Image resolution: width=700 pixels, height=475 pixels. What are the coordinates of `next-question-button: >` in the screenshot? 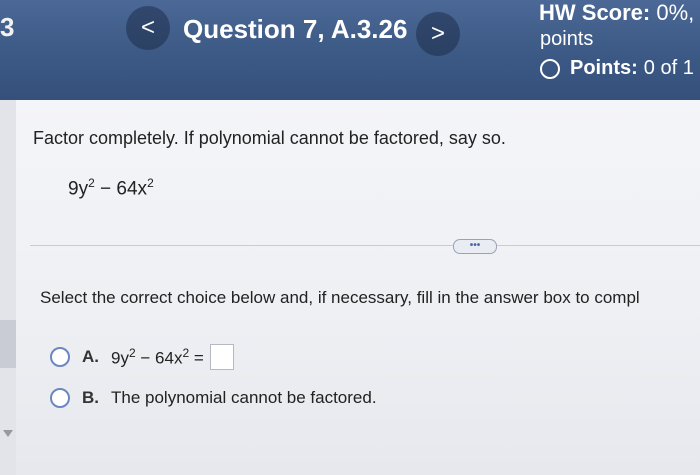 It's located at (438, 34).